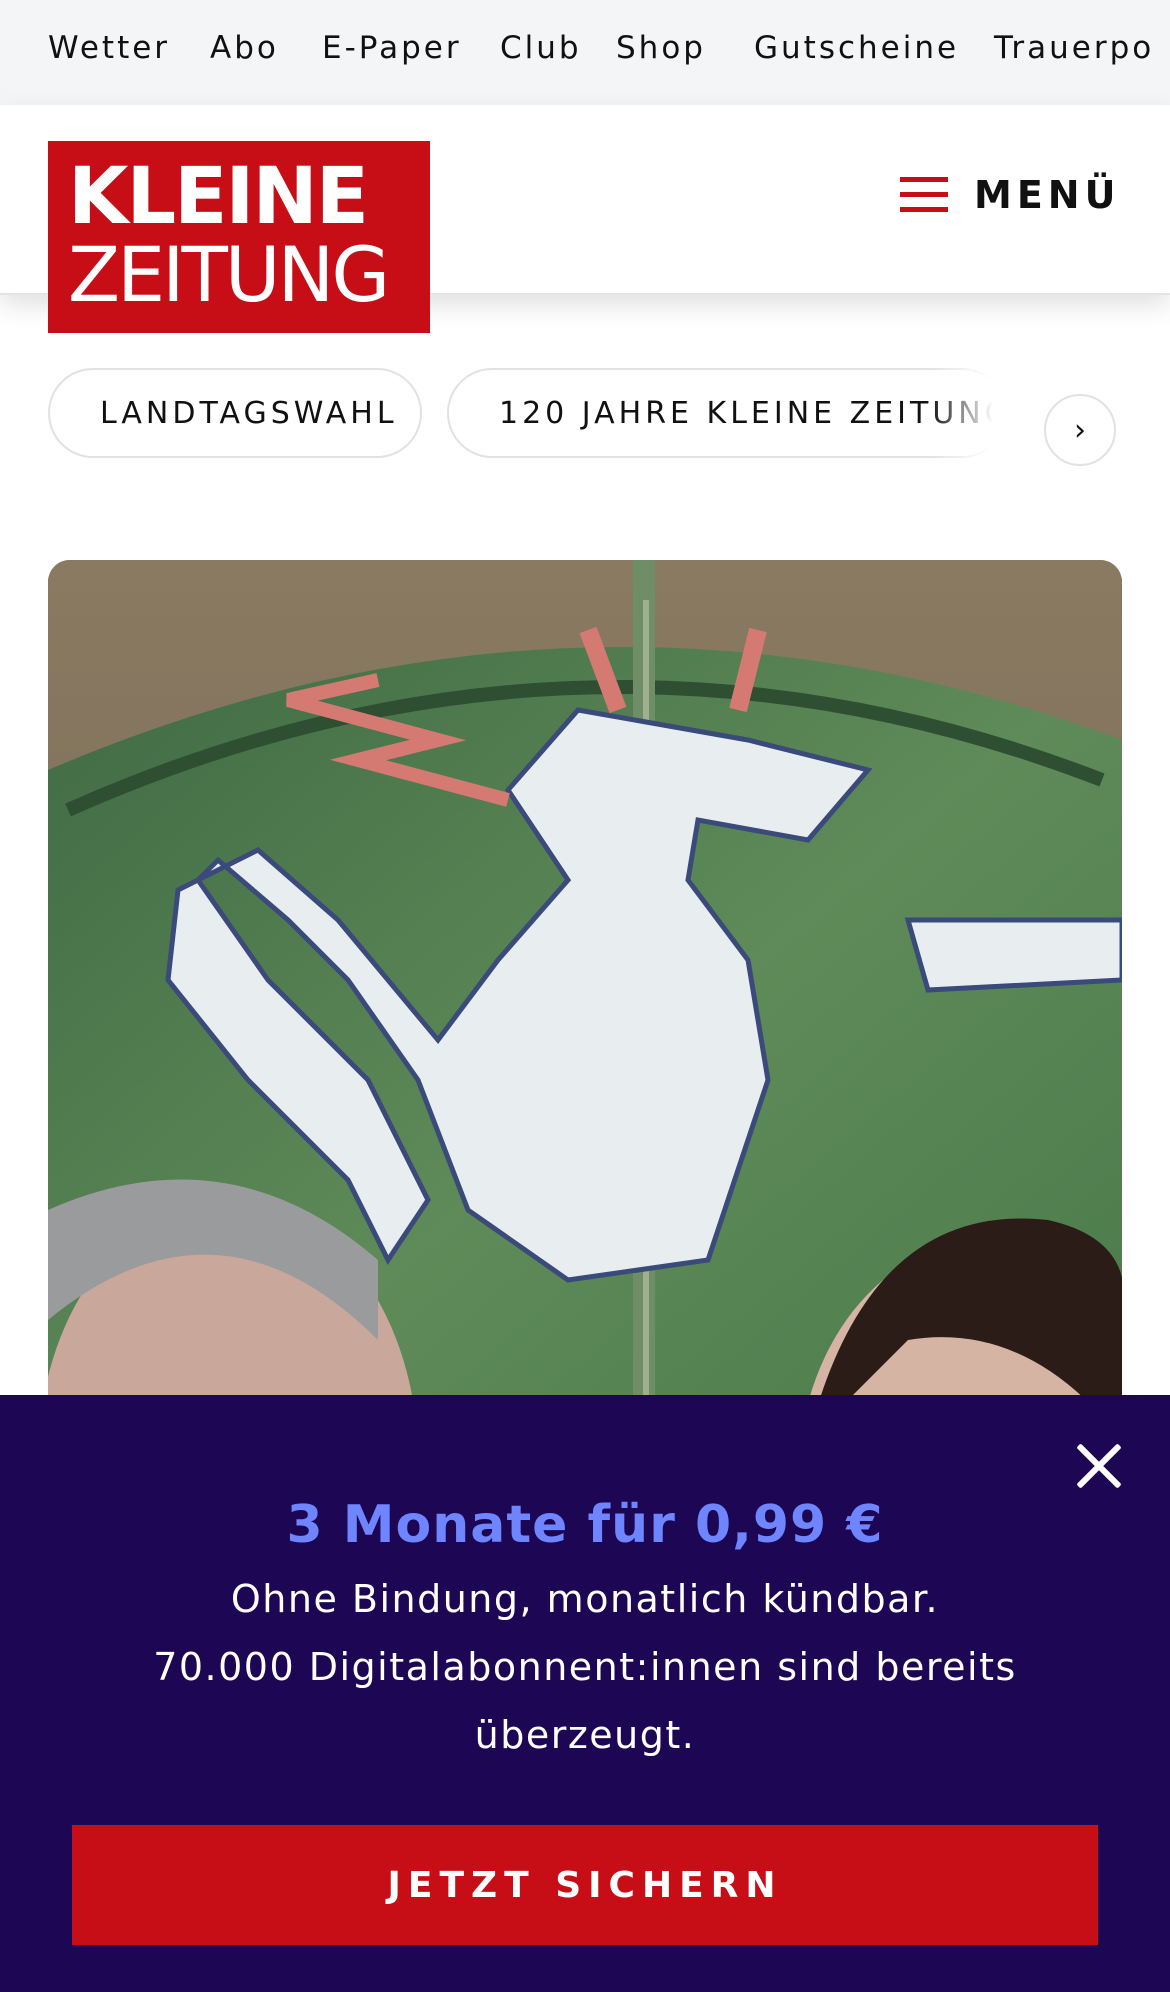 The image size is (1170, 1992). What do you see at coordinates (1099, 1466) in the screenshot?
I see `close-icon` at bounding box center [1099, 1466].